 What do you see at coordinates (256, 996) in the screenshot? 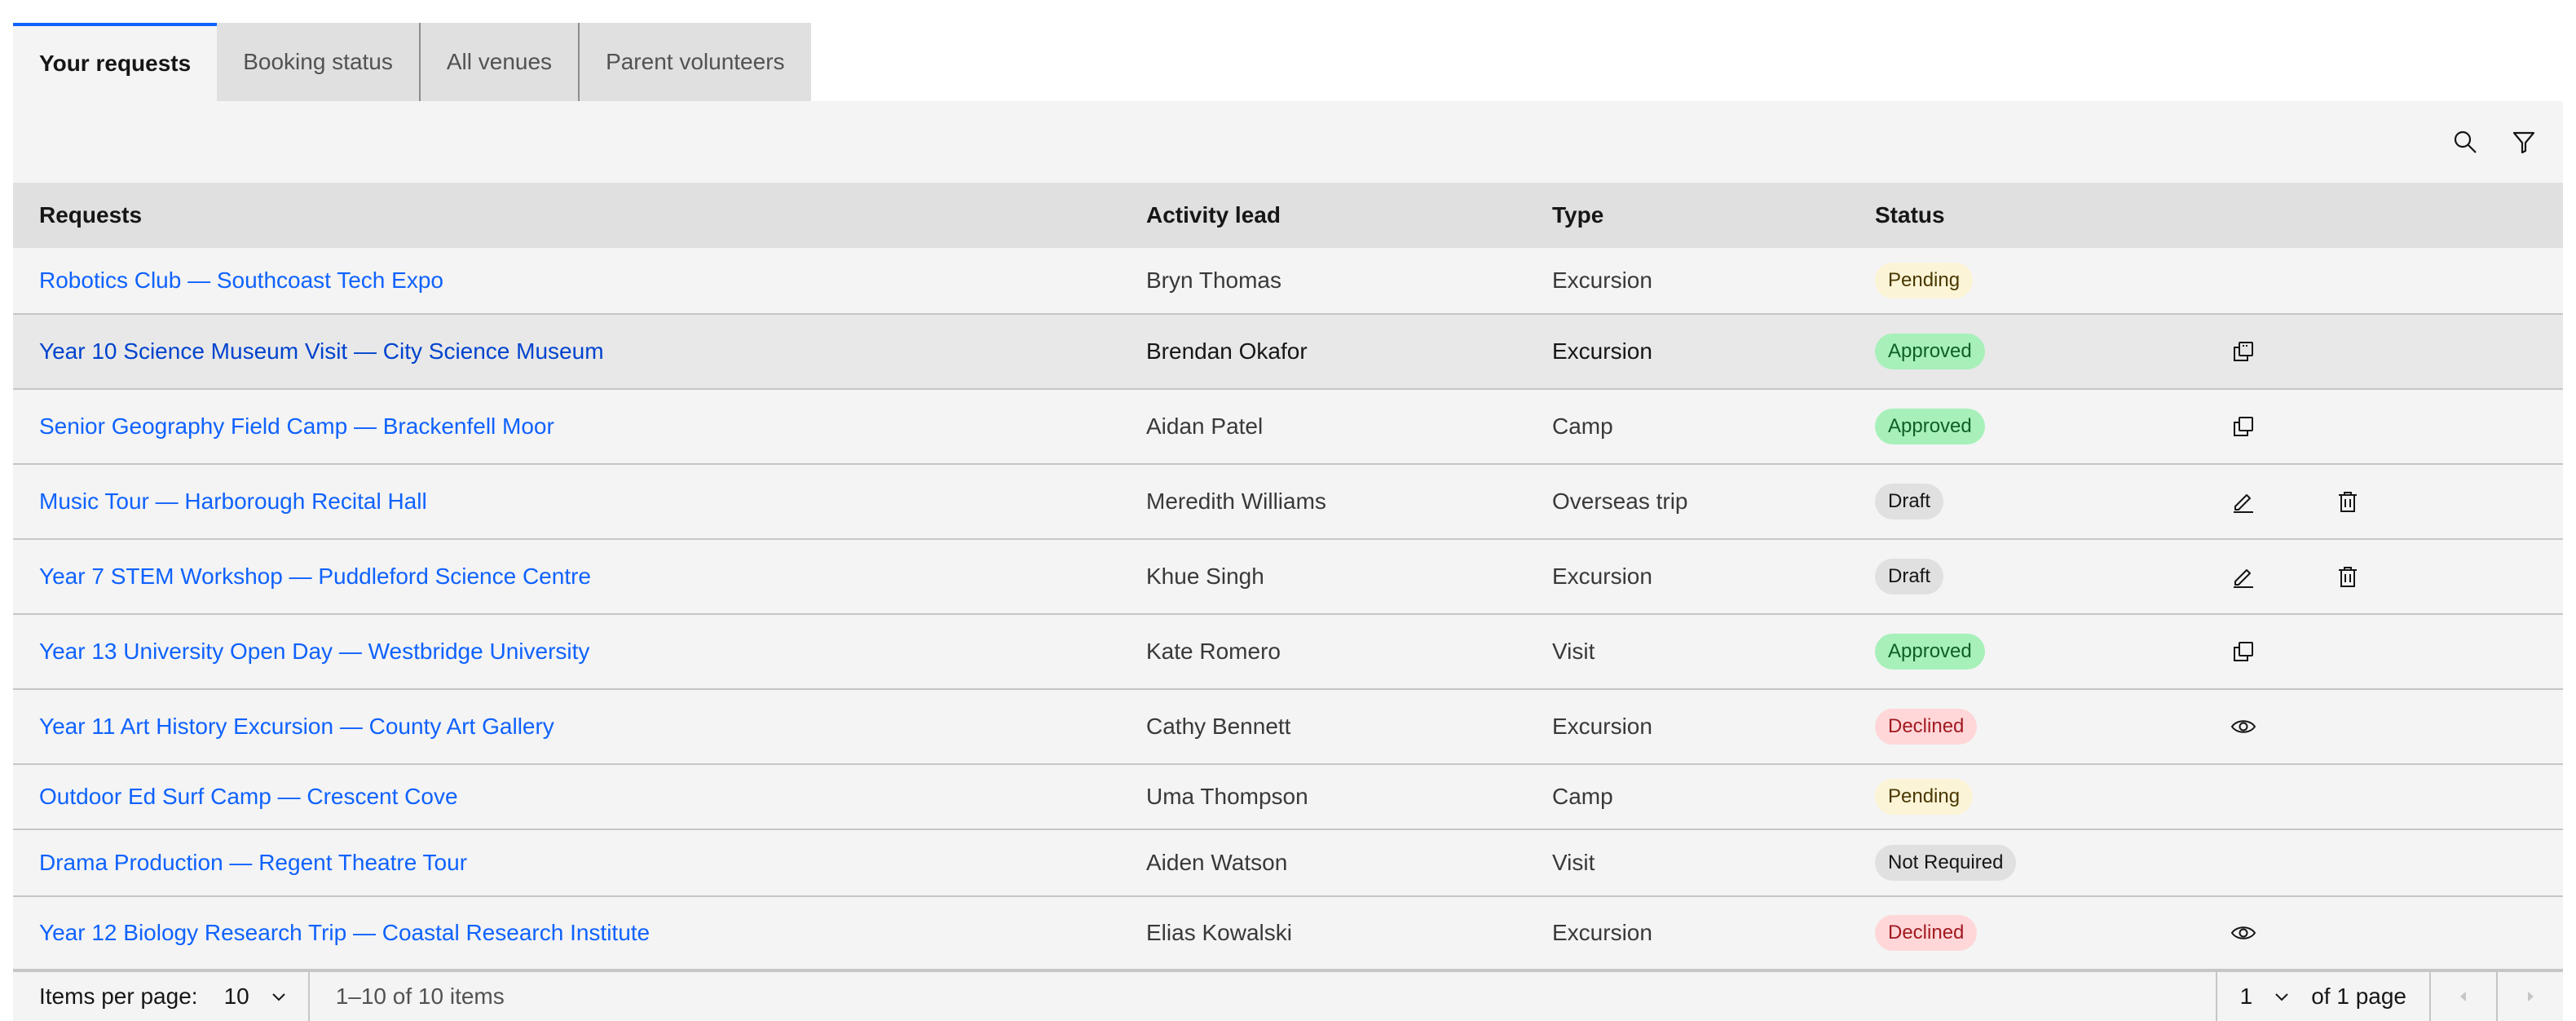
I see `items-per-page-select: 10` at bounding box center [256, 996].